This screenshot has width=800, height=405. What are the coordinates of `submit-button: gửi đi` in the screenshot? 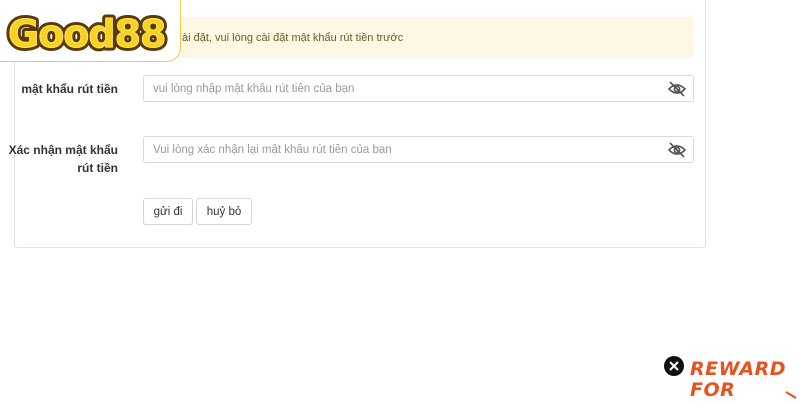 It's located at (168, 211).